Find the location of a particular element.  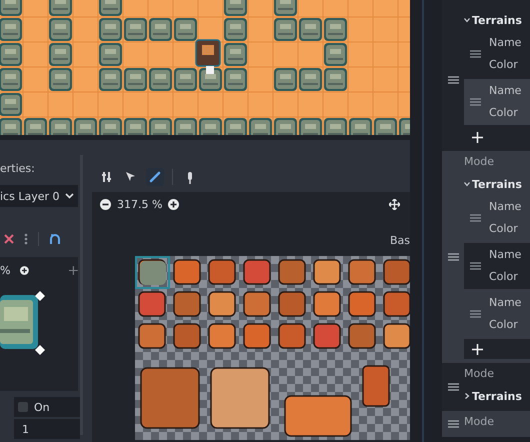

tile-preview-drawing is located at coordinates (23, 323).